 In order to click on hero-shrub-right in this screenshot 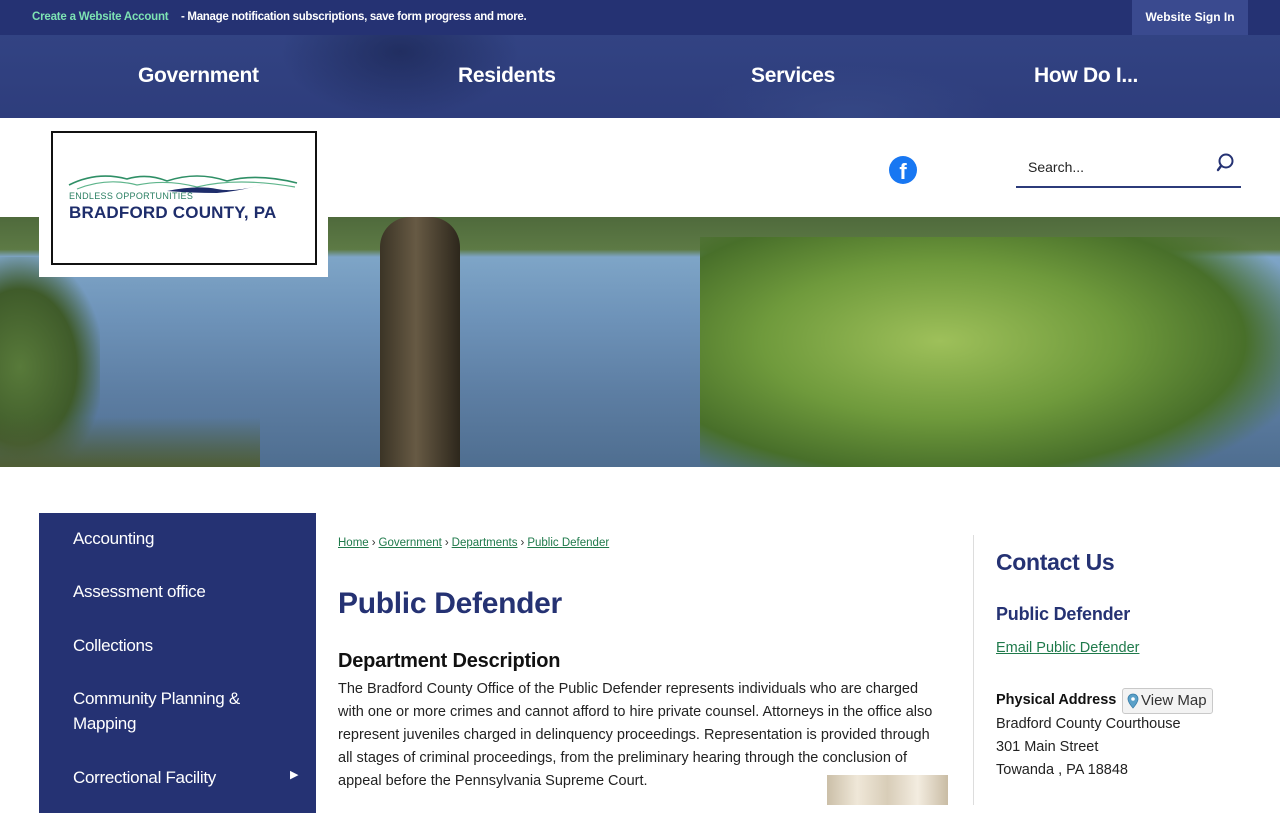, I will do `click(990, 352)`.